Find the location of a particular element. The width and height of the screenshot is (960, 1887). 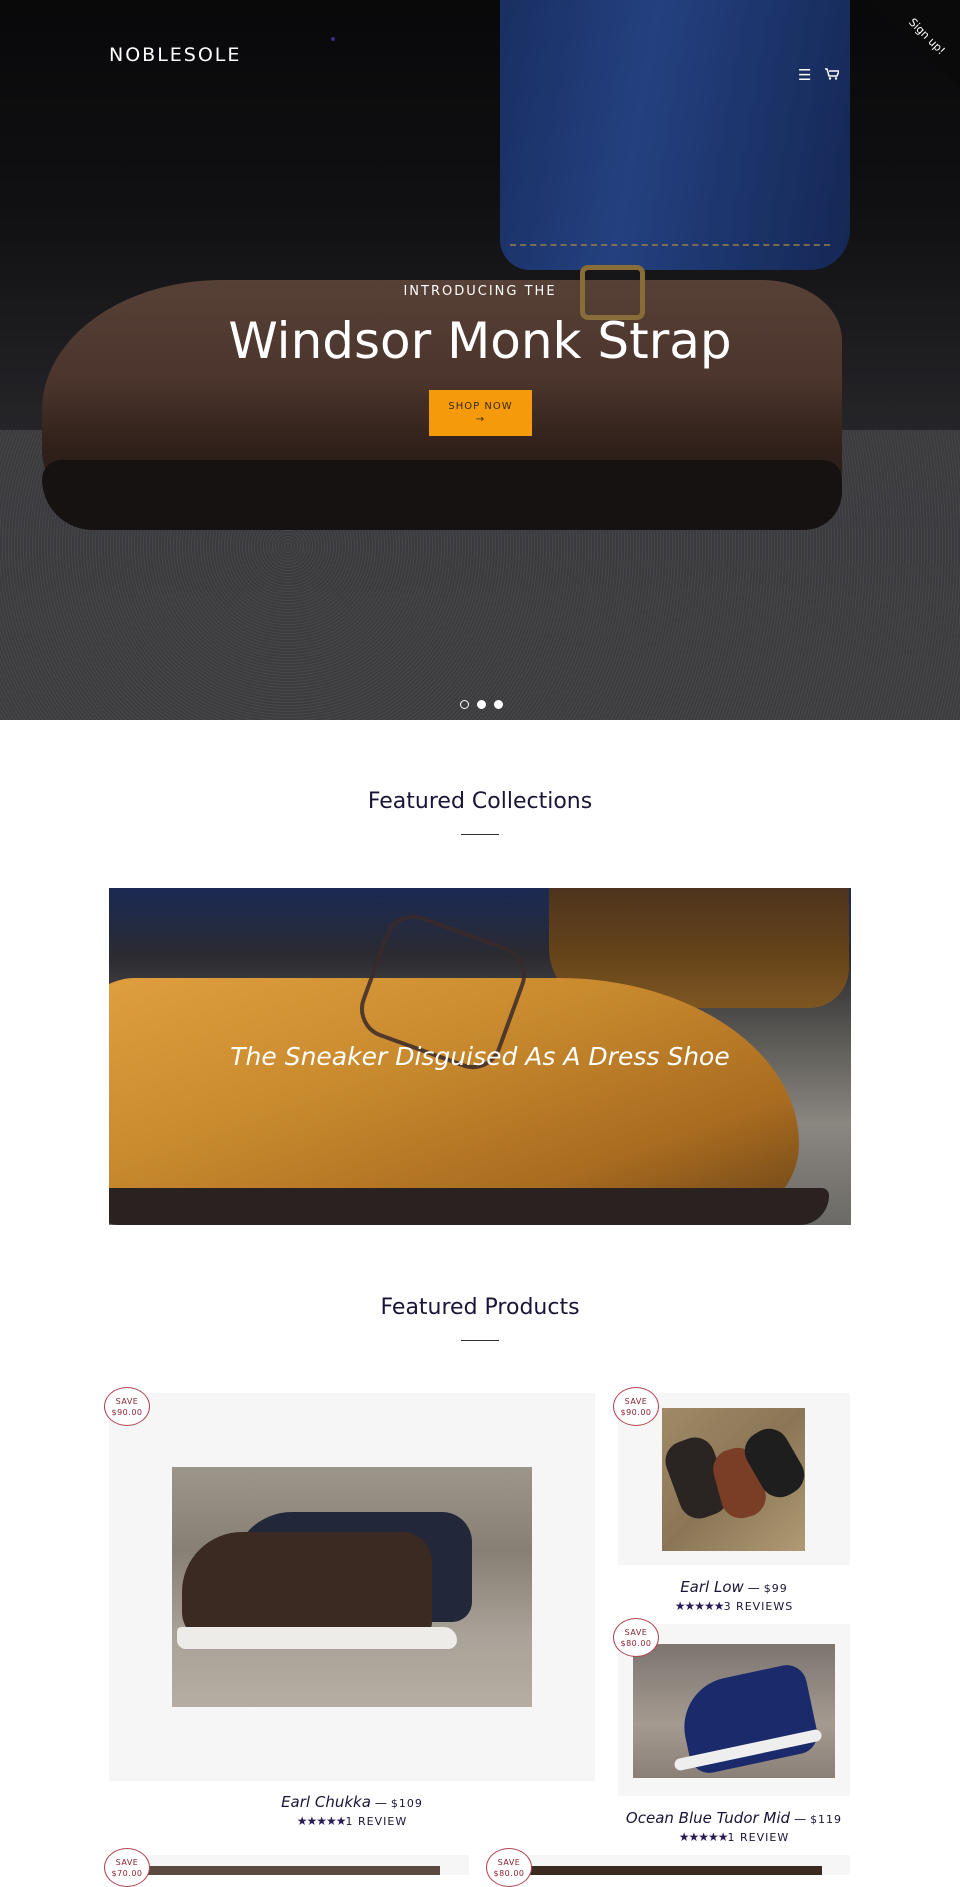

product-name: Ocean Blue Tudor Mid is located at coordinates (708, 1818).